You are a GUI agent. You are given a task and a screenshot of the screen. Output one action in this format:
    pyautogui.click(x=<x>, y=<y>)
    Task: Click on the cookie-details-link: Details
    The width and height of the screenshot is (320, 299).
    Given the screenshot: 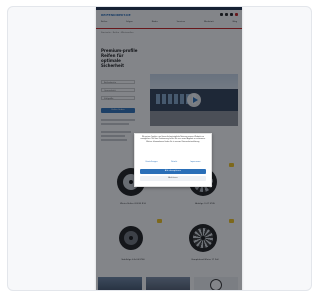 What is the action you would take?
    pyautogui.click(x=174, y=162)
    